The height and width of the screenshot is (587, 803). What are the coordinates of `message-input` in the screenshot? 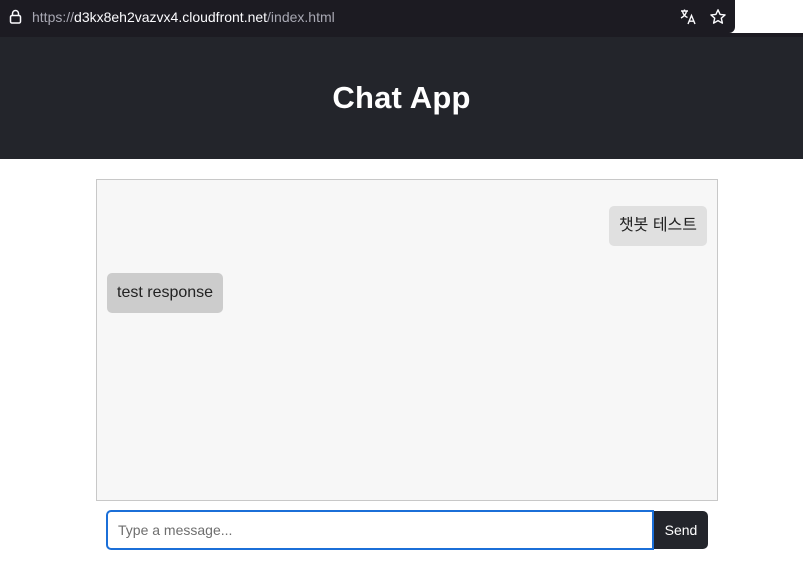 It's located at (380, 530).